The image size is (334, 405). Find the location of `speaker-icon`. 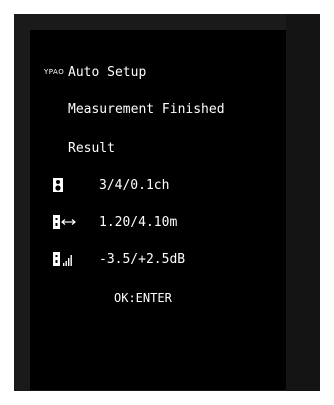

speaker-icon is located at coordinates (58, 185).